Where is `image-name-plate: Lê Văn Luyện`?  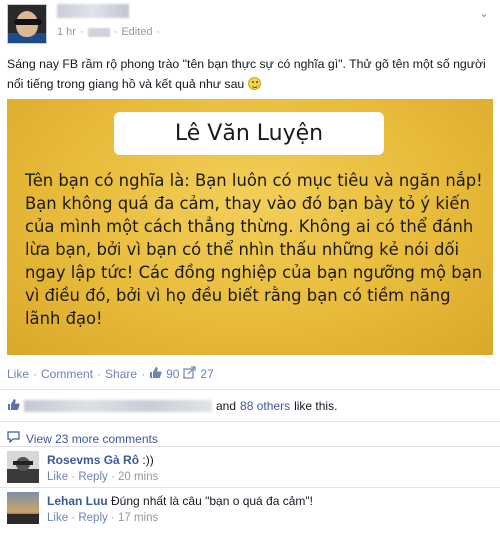 image-name-plate: Lê Văn Luyện is located at coordinates (249, 133).